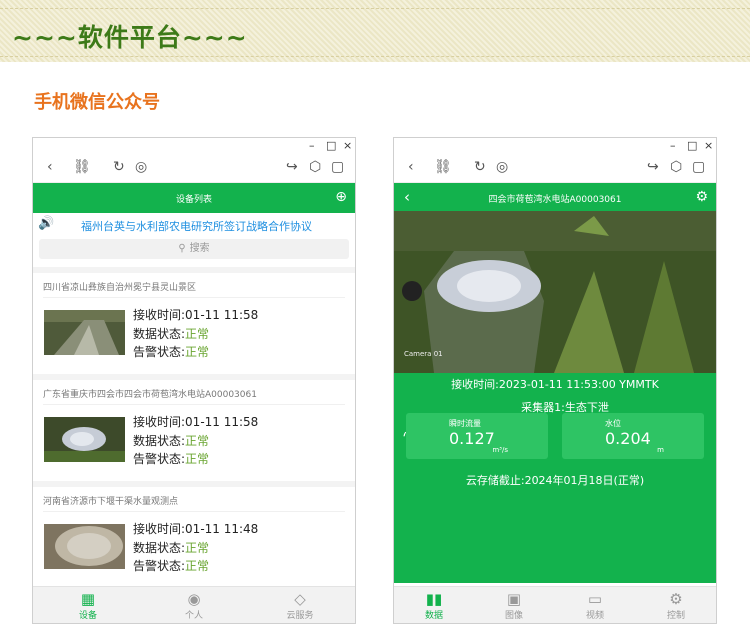 The height and width of the screenshot is (641, 750). Describe the element at coordinates (300, 599) in the screenshot. I see `tag-icon: ◇` at that location.